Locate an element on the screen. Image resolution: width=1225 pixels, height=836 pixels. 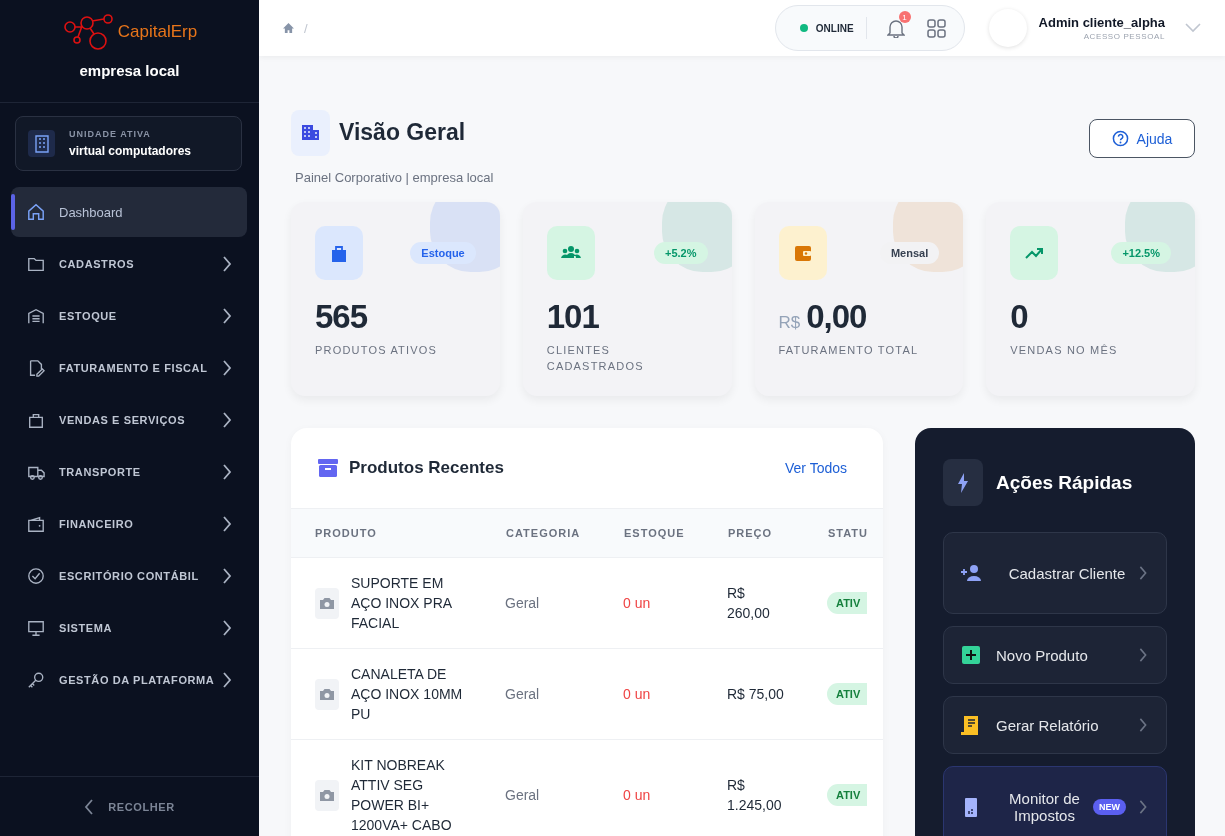
page-subtitle: Painel Corporativo | empresa local is located at coordinates (395, 177).